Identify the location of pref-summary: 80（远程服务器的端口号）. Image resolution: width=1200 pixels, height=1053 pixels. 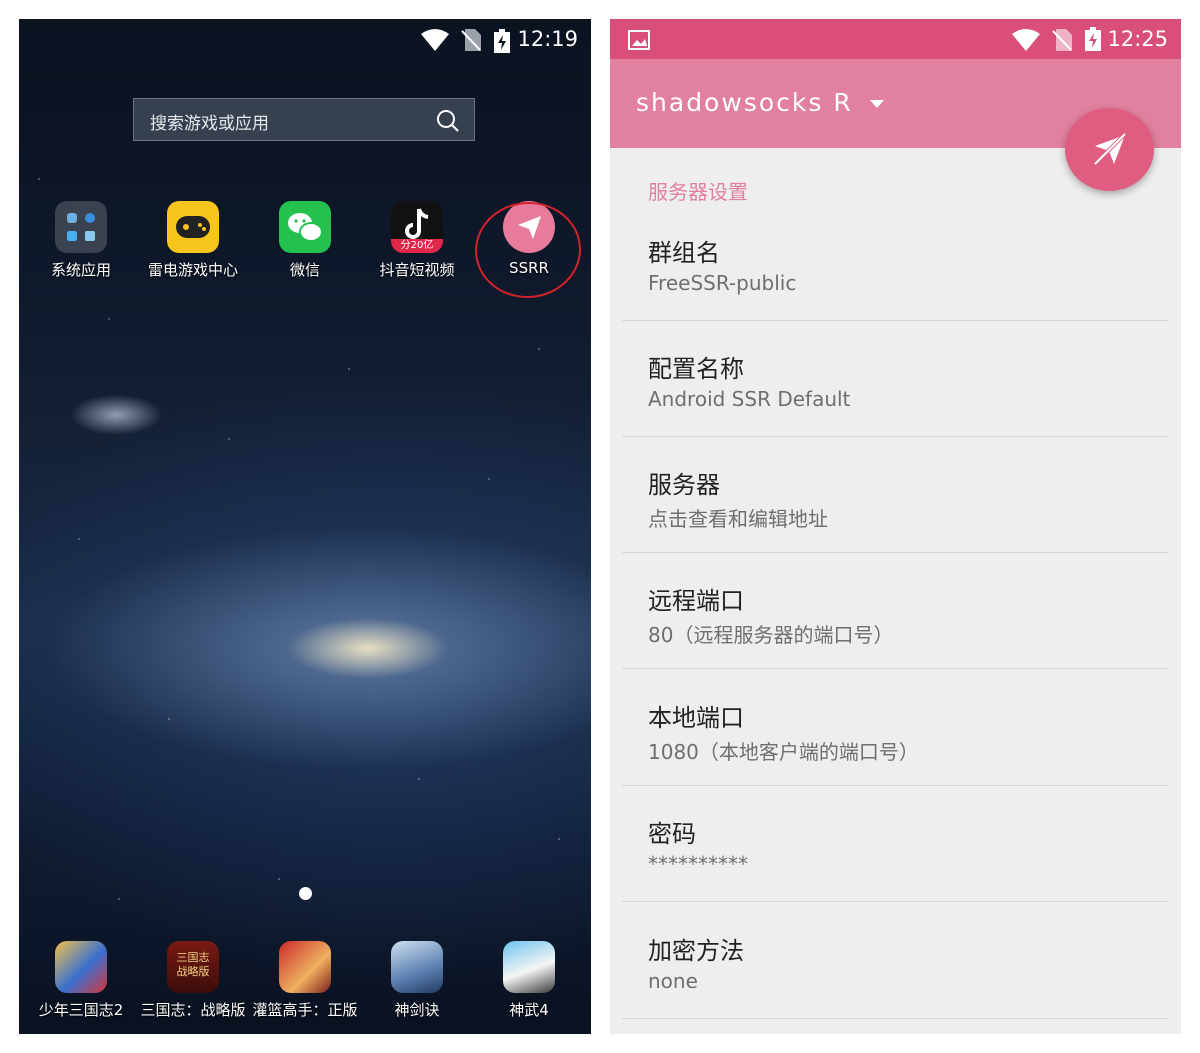
(771, 635).